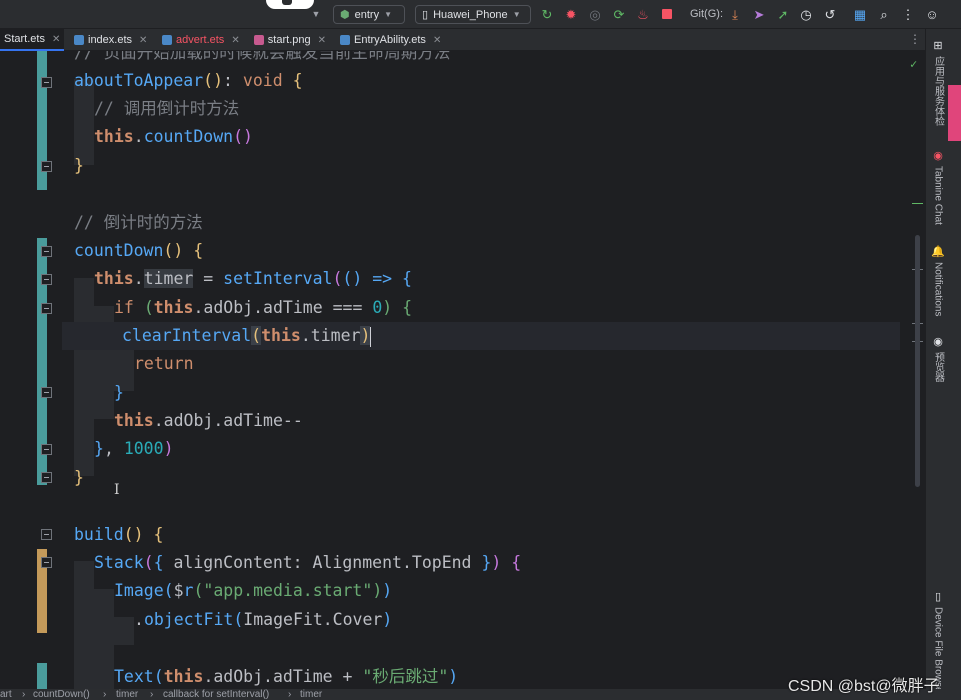  Describe the element at coordinates (917, 203) in the screenshot. I see `error-stripe-marker` at that location.